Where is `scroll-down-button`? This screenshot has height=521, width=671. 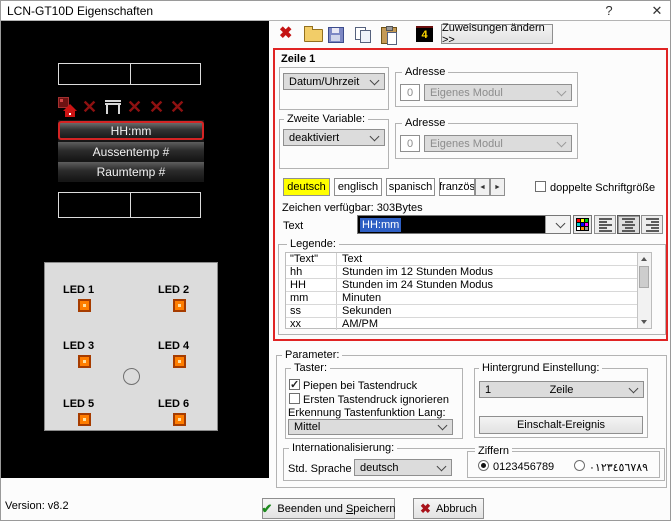
scroll-down-button is located at coordinates (644, 322).